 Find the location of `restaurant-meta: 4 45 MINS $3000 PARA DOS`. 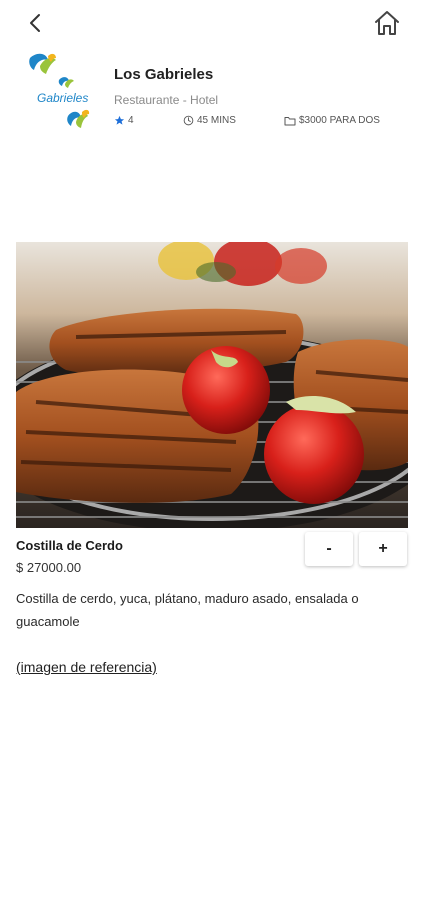

restaurant-meta: 4 45 MINS $3000 PARA DOS is located at coordinates (259, 123).